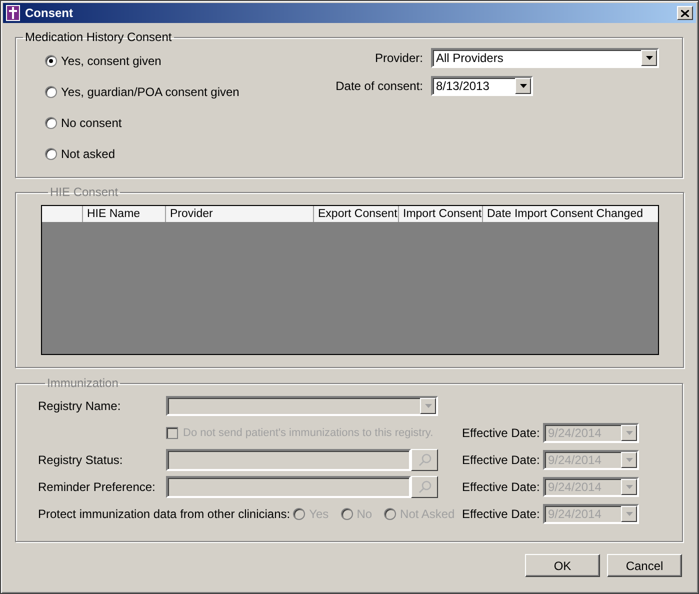  Describe the element at coordinates (13, 13) in the screenshot. I see `app-icon` at that location.